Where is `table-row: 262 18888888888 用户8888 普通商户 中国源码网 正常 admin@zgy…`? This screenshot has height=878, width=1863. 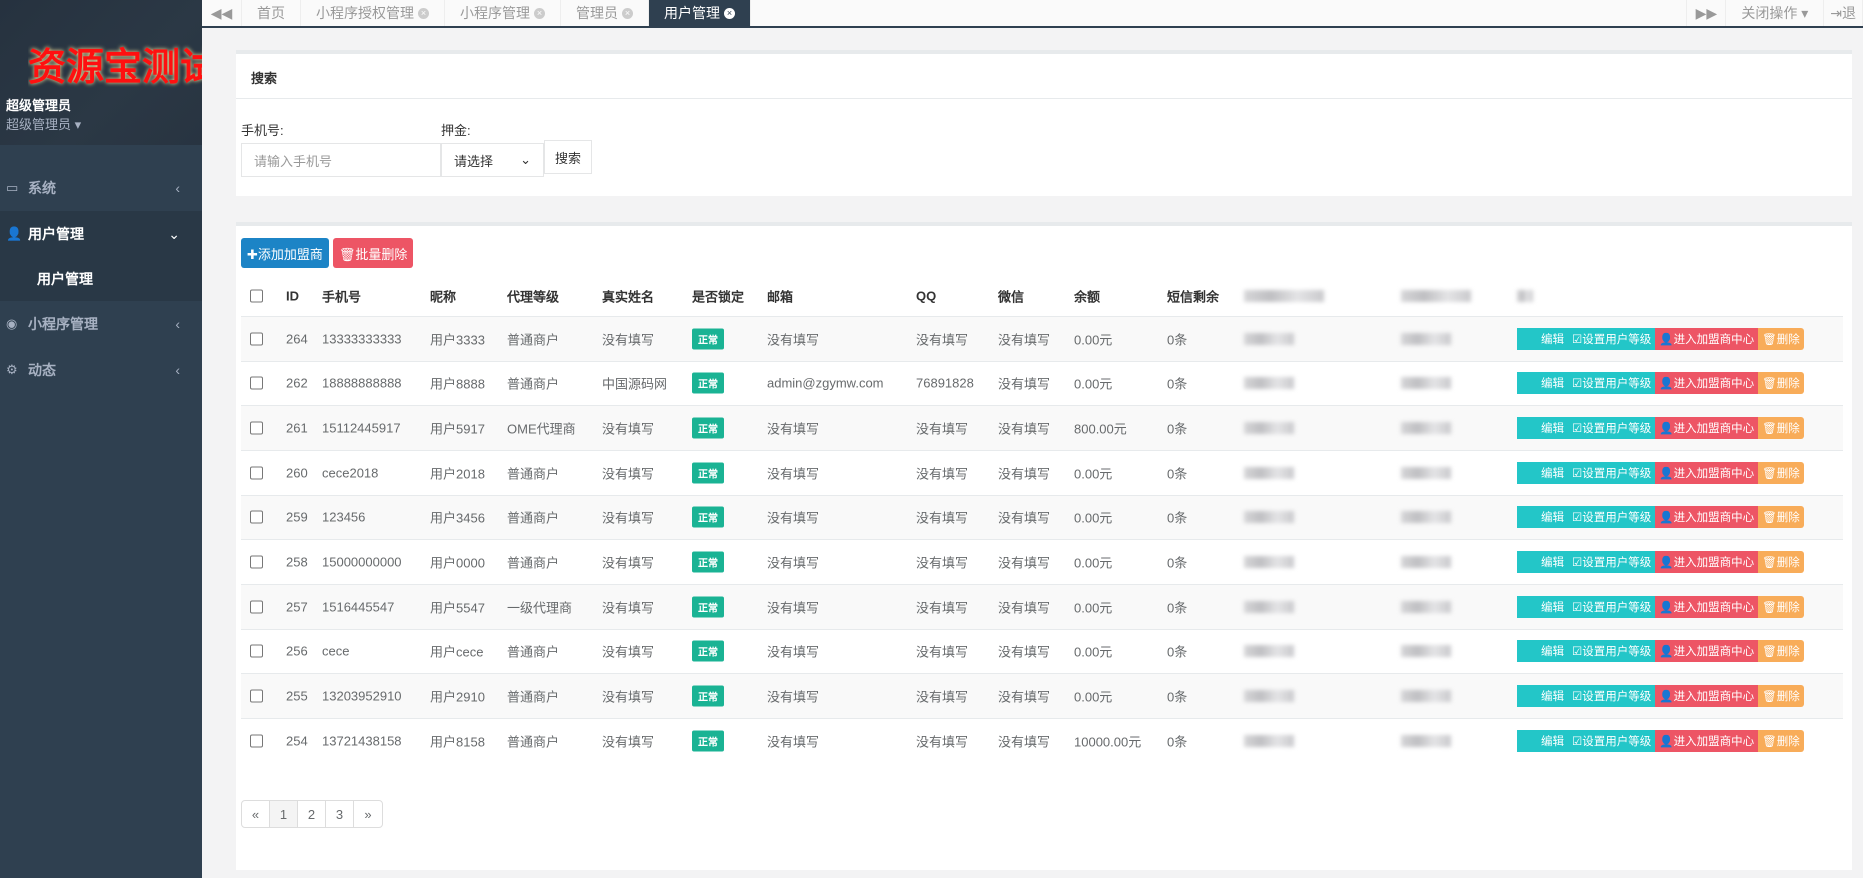 table-row: 262 18888888888 用户8888 普通商户 中国源码网 正常 admin@zgy… is located at coordinates (1042, 383).